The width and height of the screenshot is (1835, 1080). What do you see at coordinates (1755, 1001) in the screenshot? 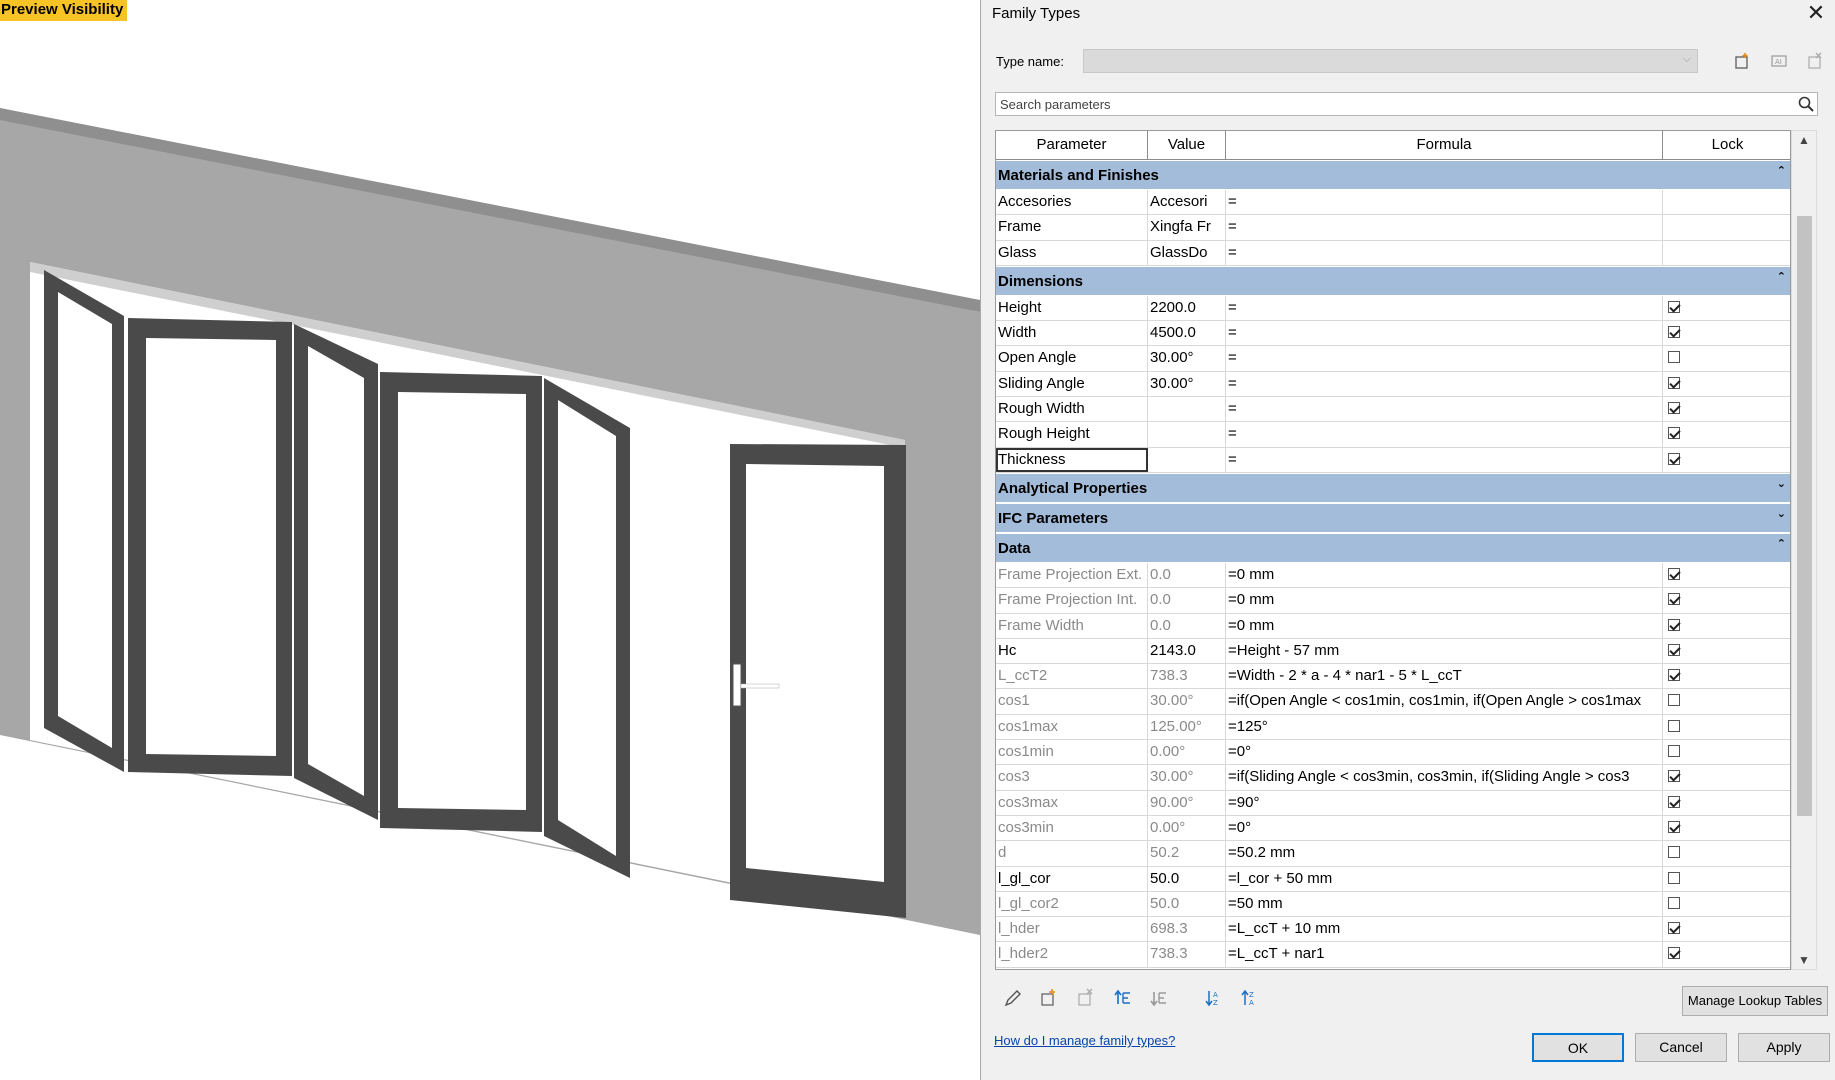
I see `manage-lookup-tables-button: Manage Lookup Tables` at bounding box center [1755, 1001].